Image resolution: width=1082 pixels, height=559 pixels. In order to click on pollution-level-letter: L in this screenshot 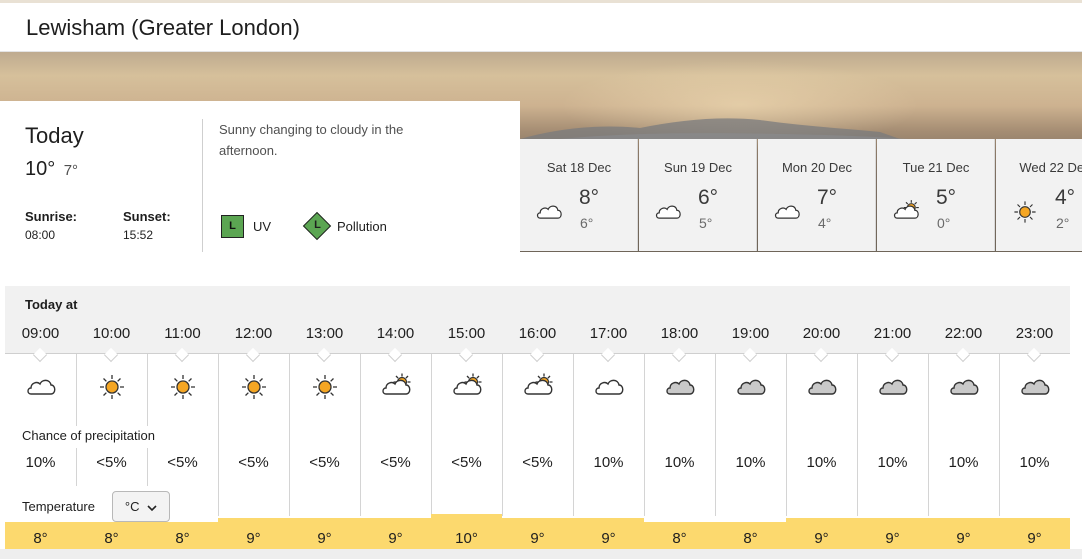, I will do `click(317, 225)`.